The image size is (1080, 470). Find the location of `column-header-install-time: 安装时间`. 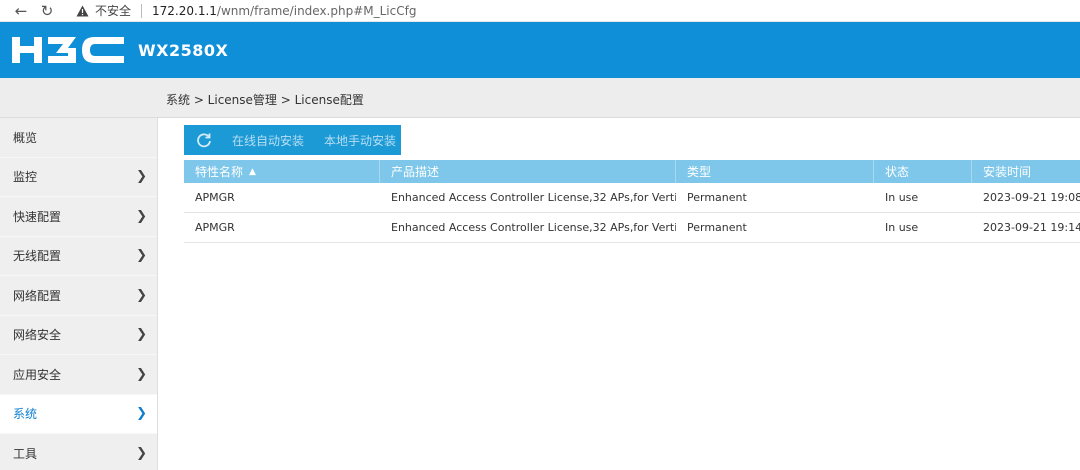

column-header-install-time: 安装时间 is located at coordinates (1026, 171).